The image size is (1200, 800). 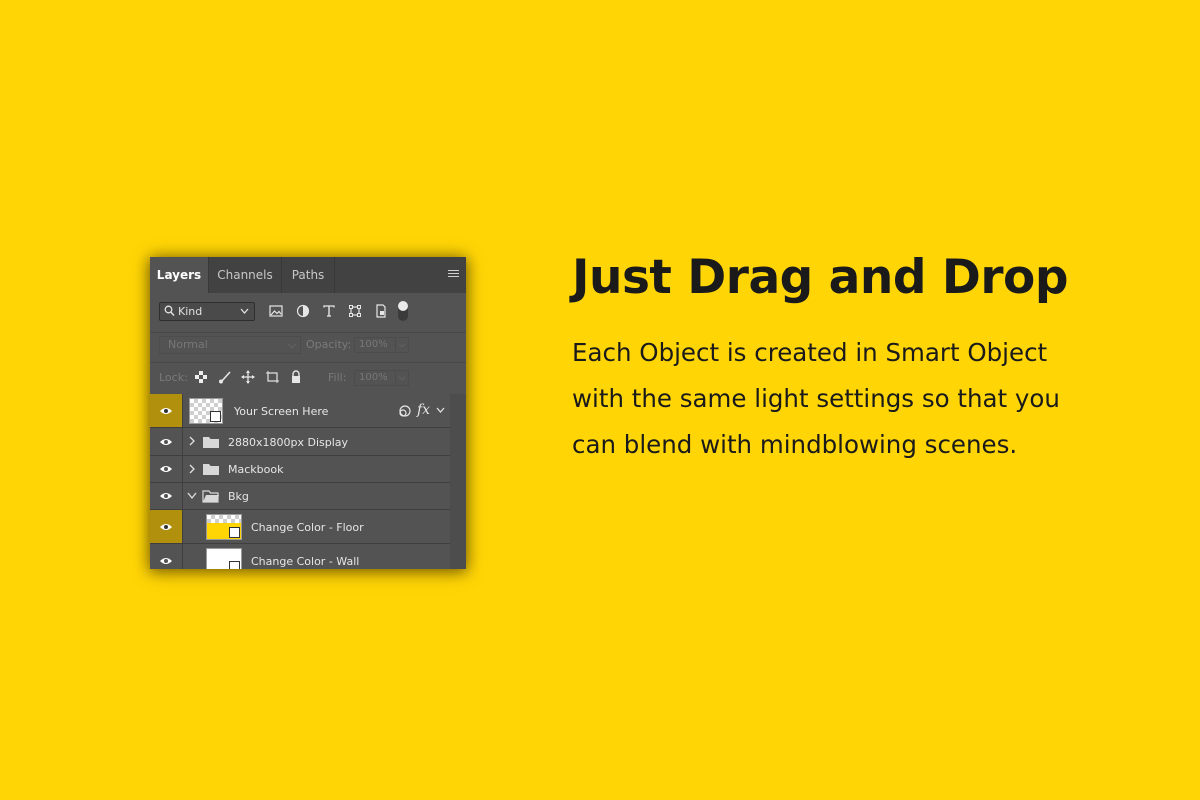 What do you see at coordinates (211, 497) in the screenshot?
I see `open-folder-icon` at bounding box center [211, 497].